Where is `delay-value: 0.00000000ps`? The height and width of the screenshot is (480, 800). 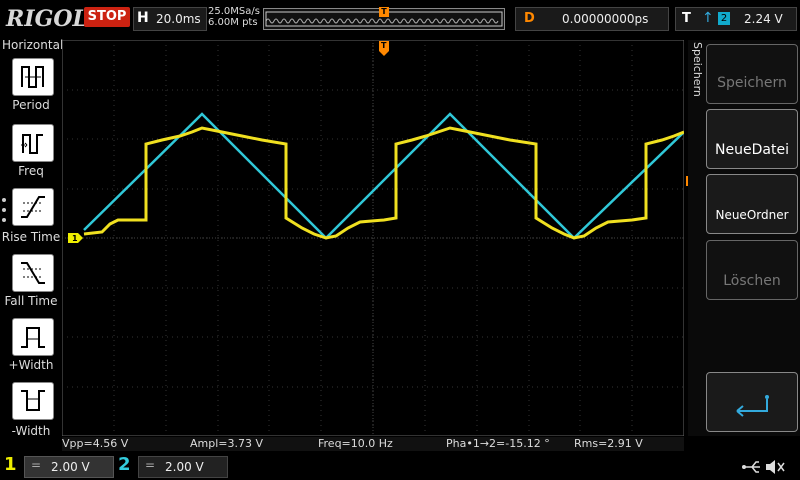 delay-value: 0.00000000ps is located at coordinates (605, 19).